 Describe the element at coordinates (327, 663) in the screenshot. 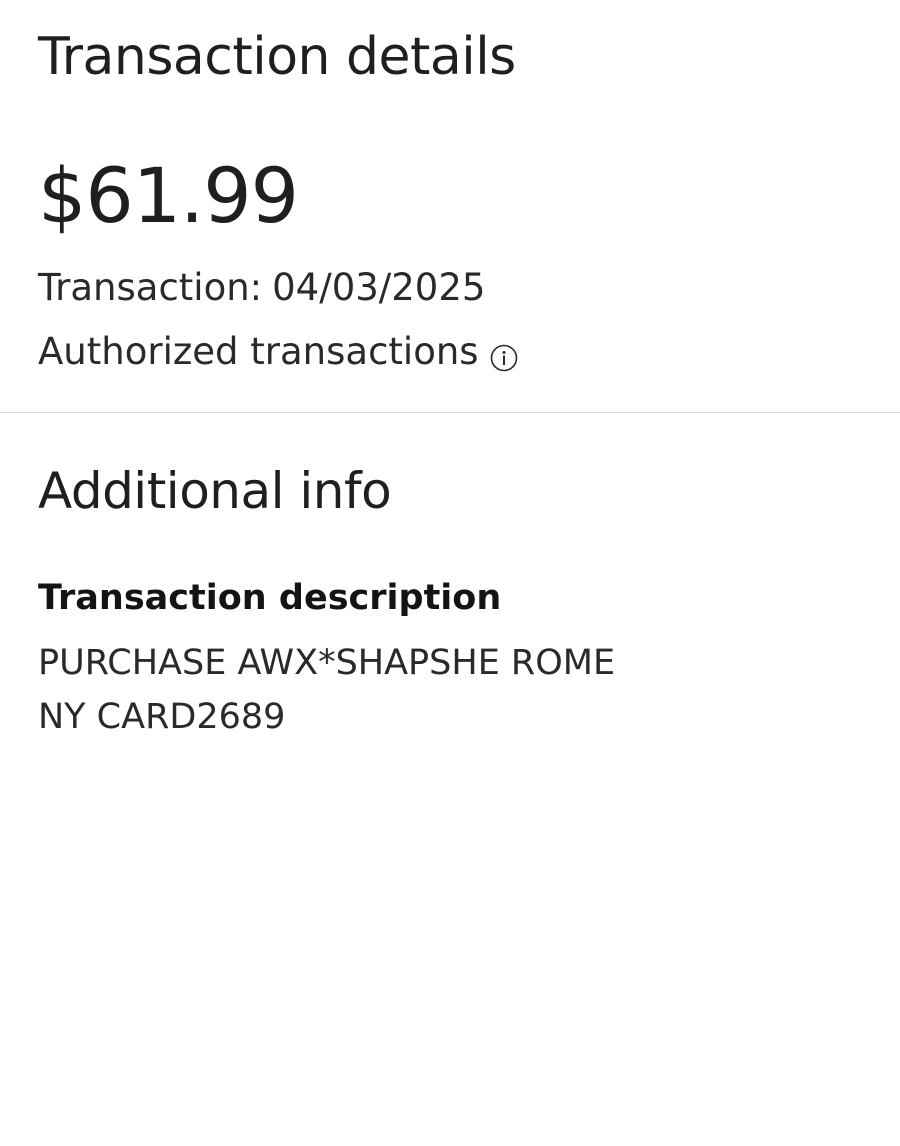

I see `transaction-description-line: PURCHASE AWX*SHAPSHE ROME` at that location.